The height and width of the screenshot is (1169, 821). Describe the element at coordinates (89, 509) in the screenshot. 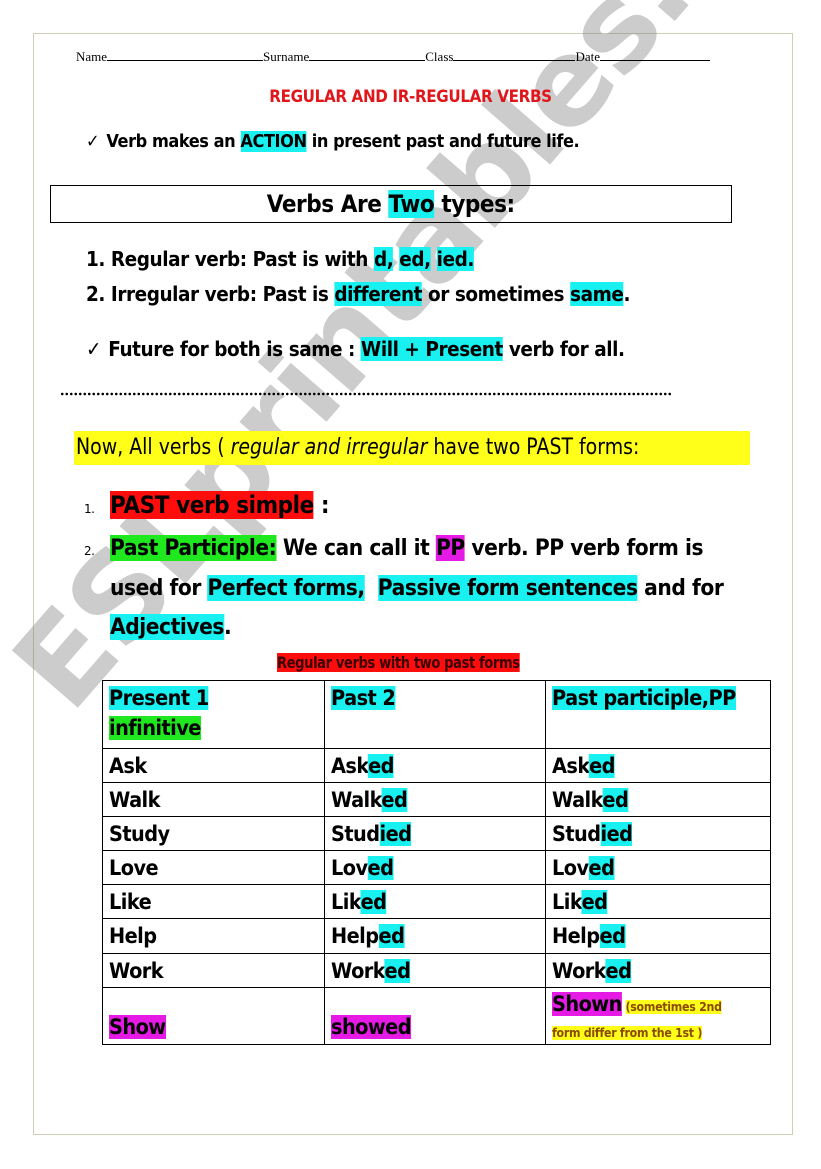

I see `list-number: 1.` at that location.